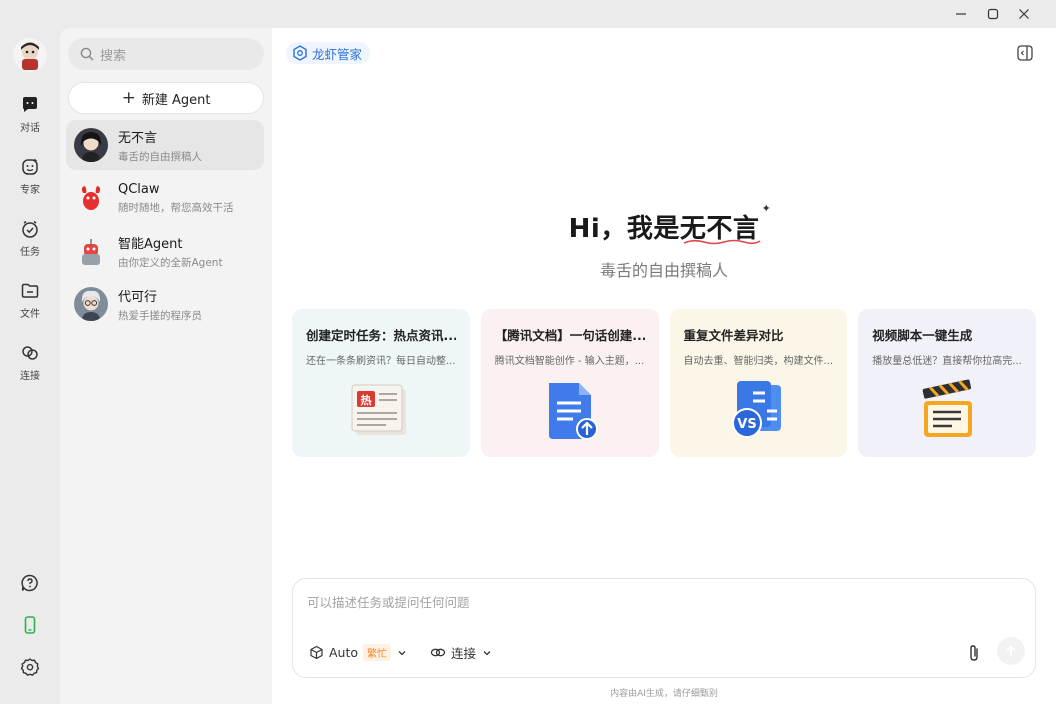 This screenshot has height=704, width=1056. What do you see at coordinates (747, 424) in the screenshot?
I see `svg-text: VS` at bounding box center [747, 424].